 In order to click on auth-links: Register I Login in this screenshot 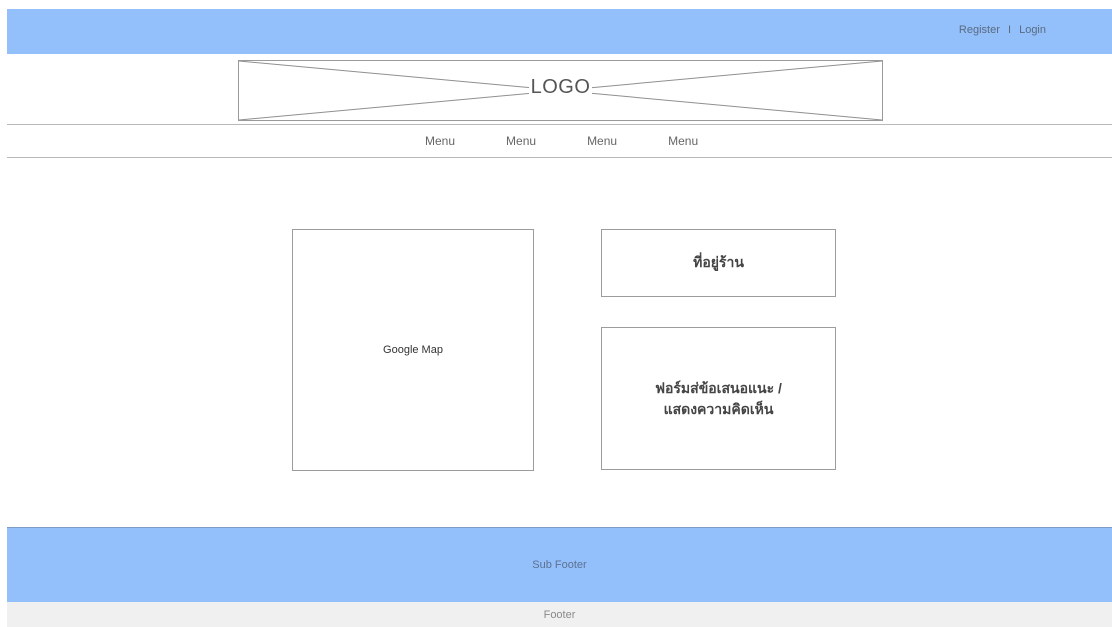, I will do `click(1002, 30)`.